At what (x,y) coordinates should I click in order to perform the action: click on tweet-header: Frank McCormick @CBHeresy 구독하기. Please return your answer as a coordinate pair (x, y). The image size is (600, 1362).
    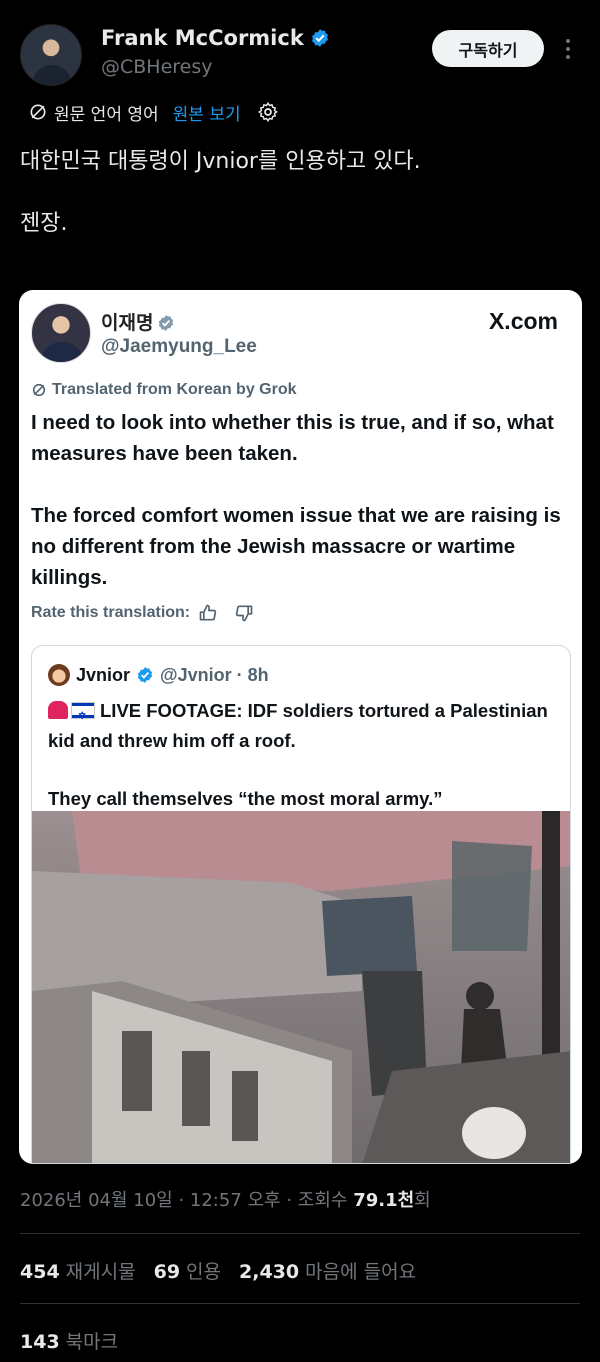
    Looking at the image, I should click on (300, 50).